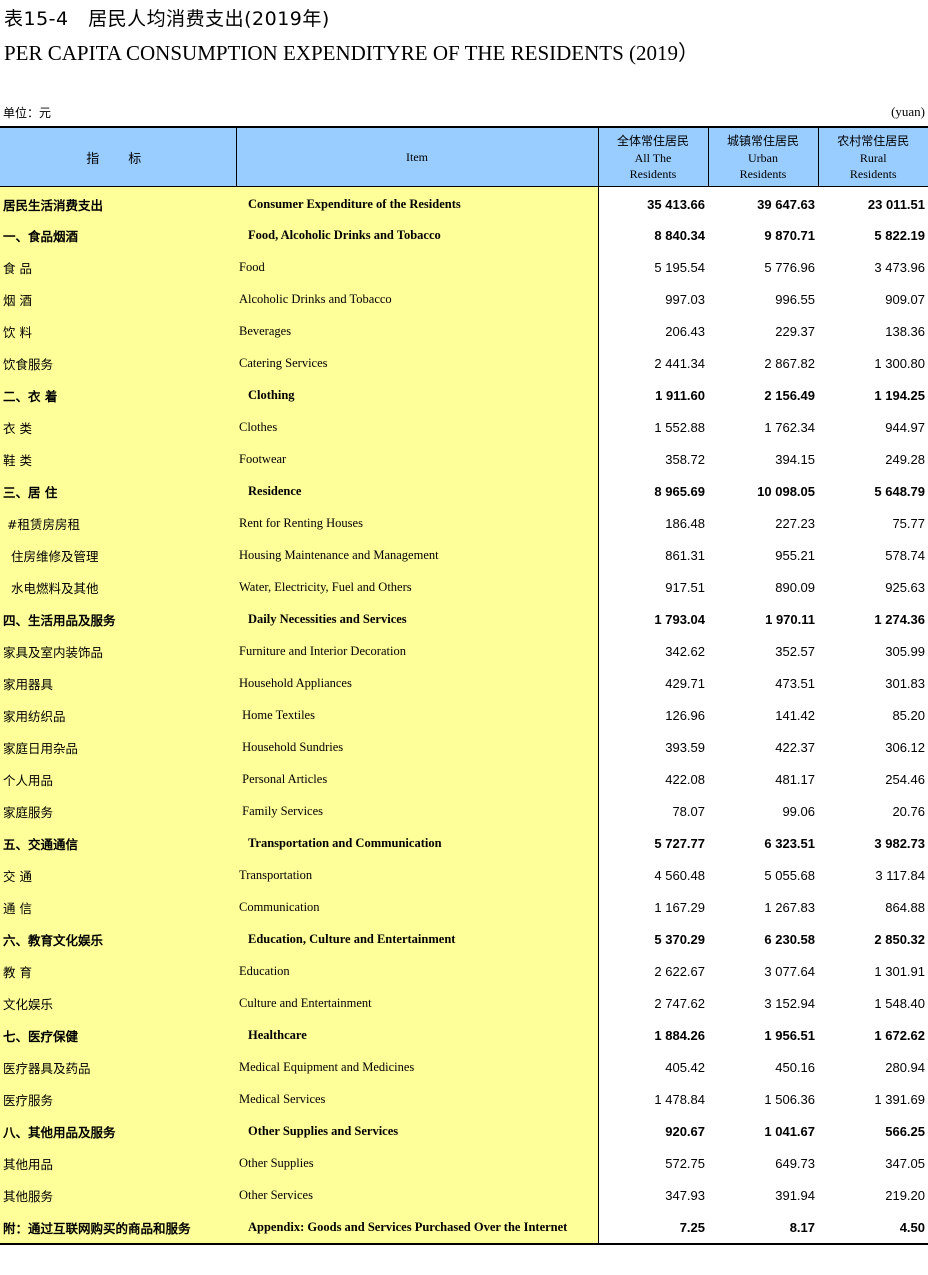 Image resolution: width=928 pixels, height=1275 pixels. I want to click on indicator-cn-cell: 二、衣 着, so click(118, 395).